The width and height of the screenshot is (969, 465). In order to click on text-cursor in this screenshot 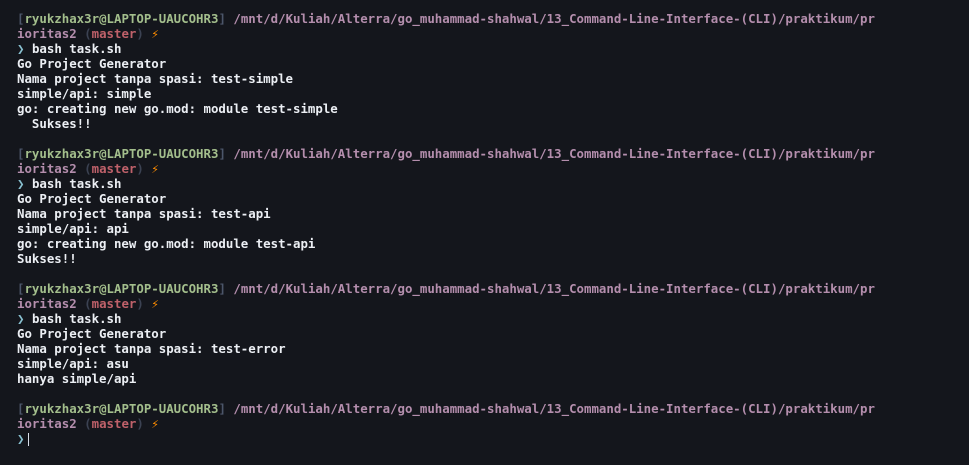, I will do `click(29, 439)`.